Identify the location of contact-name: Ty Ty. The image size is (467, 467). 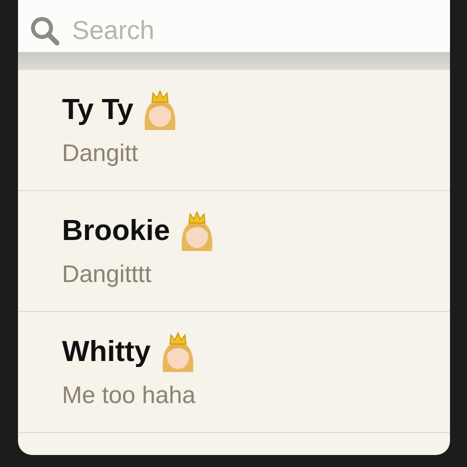
(98, 110).